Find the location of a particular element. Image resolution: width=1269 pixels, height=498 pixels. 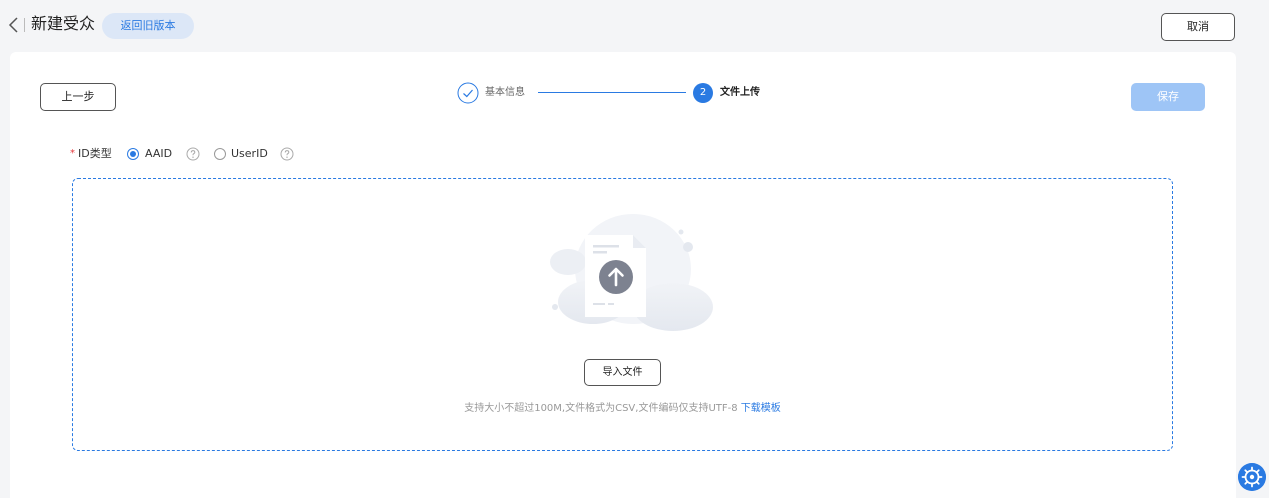

step-1-label: 基本信息 is located at coordinates (505, 92).